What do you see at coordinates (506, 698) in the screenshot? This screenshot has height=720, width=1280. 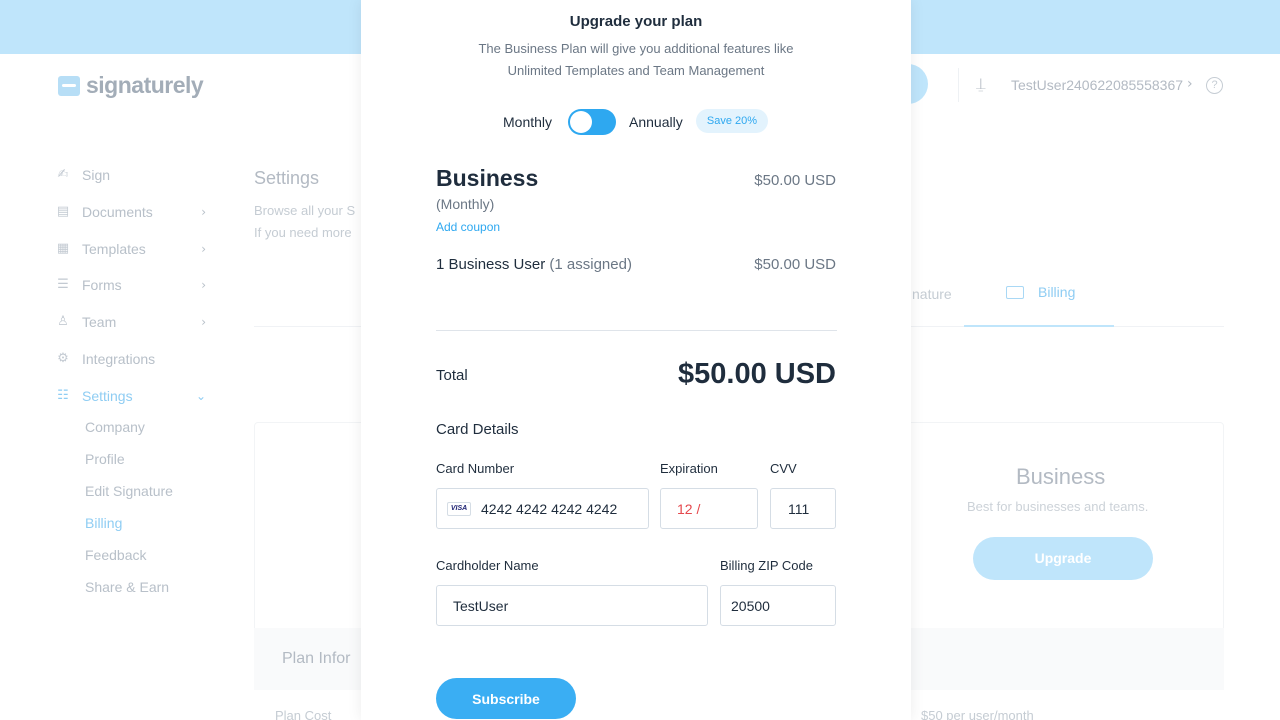 I see `subscribe-button: Subscribe` at bounding box center [506, 698].